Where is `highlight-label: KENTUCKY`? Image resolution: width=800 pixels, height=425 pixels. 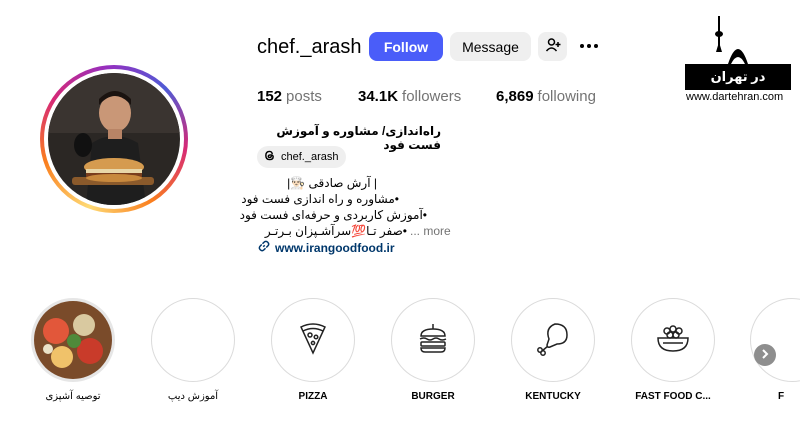
highlight-label: KENTUCKY is located at coordinates (553, 396).